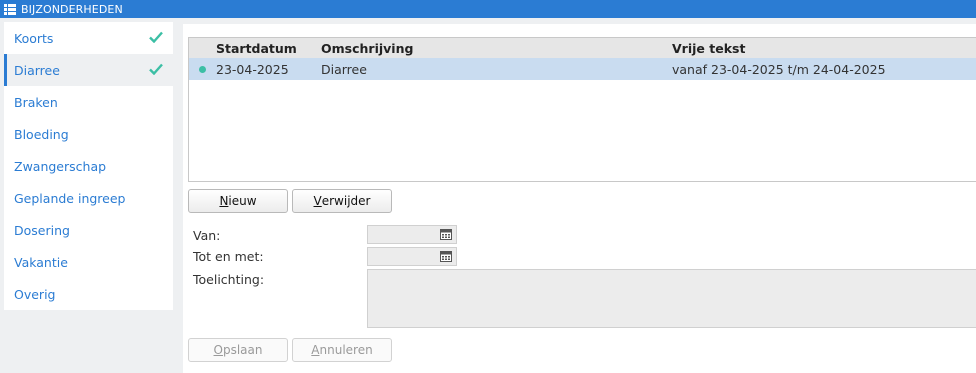 This screenshot has width=976, height=373. I want to click on toelichting-label: Toelichting:, so click(229, 279).